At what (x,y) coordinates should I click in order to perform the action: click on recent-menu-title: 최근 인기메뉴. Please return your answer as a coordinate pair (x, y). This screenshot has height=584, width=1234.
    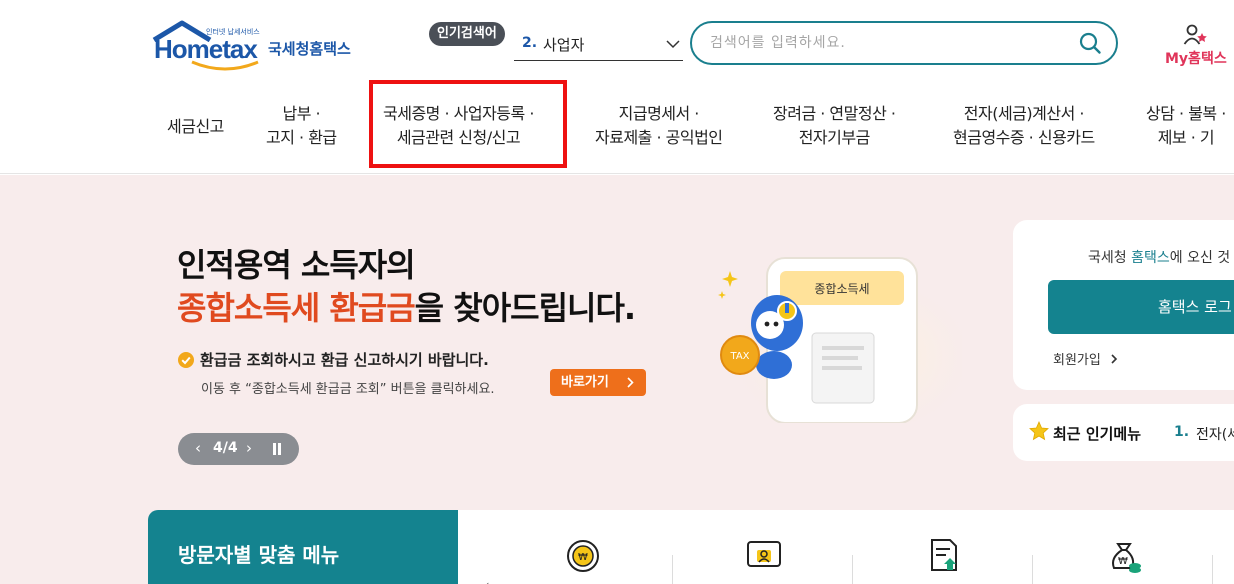
    Looking at the image, I should click on (1097, 434).